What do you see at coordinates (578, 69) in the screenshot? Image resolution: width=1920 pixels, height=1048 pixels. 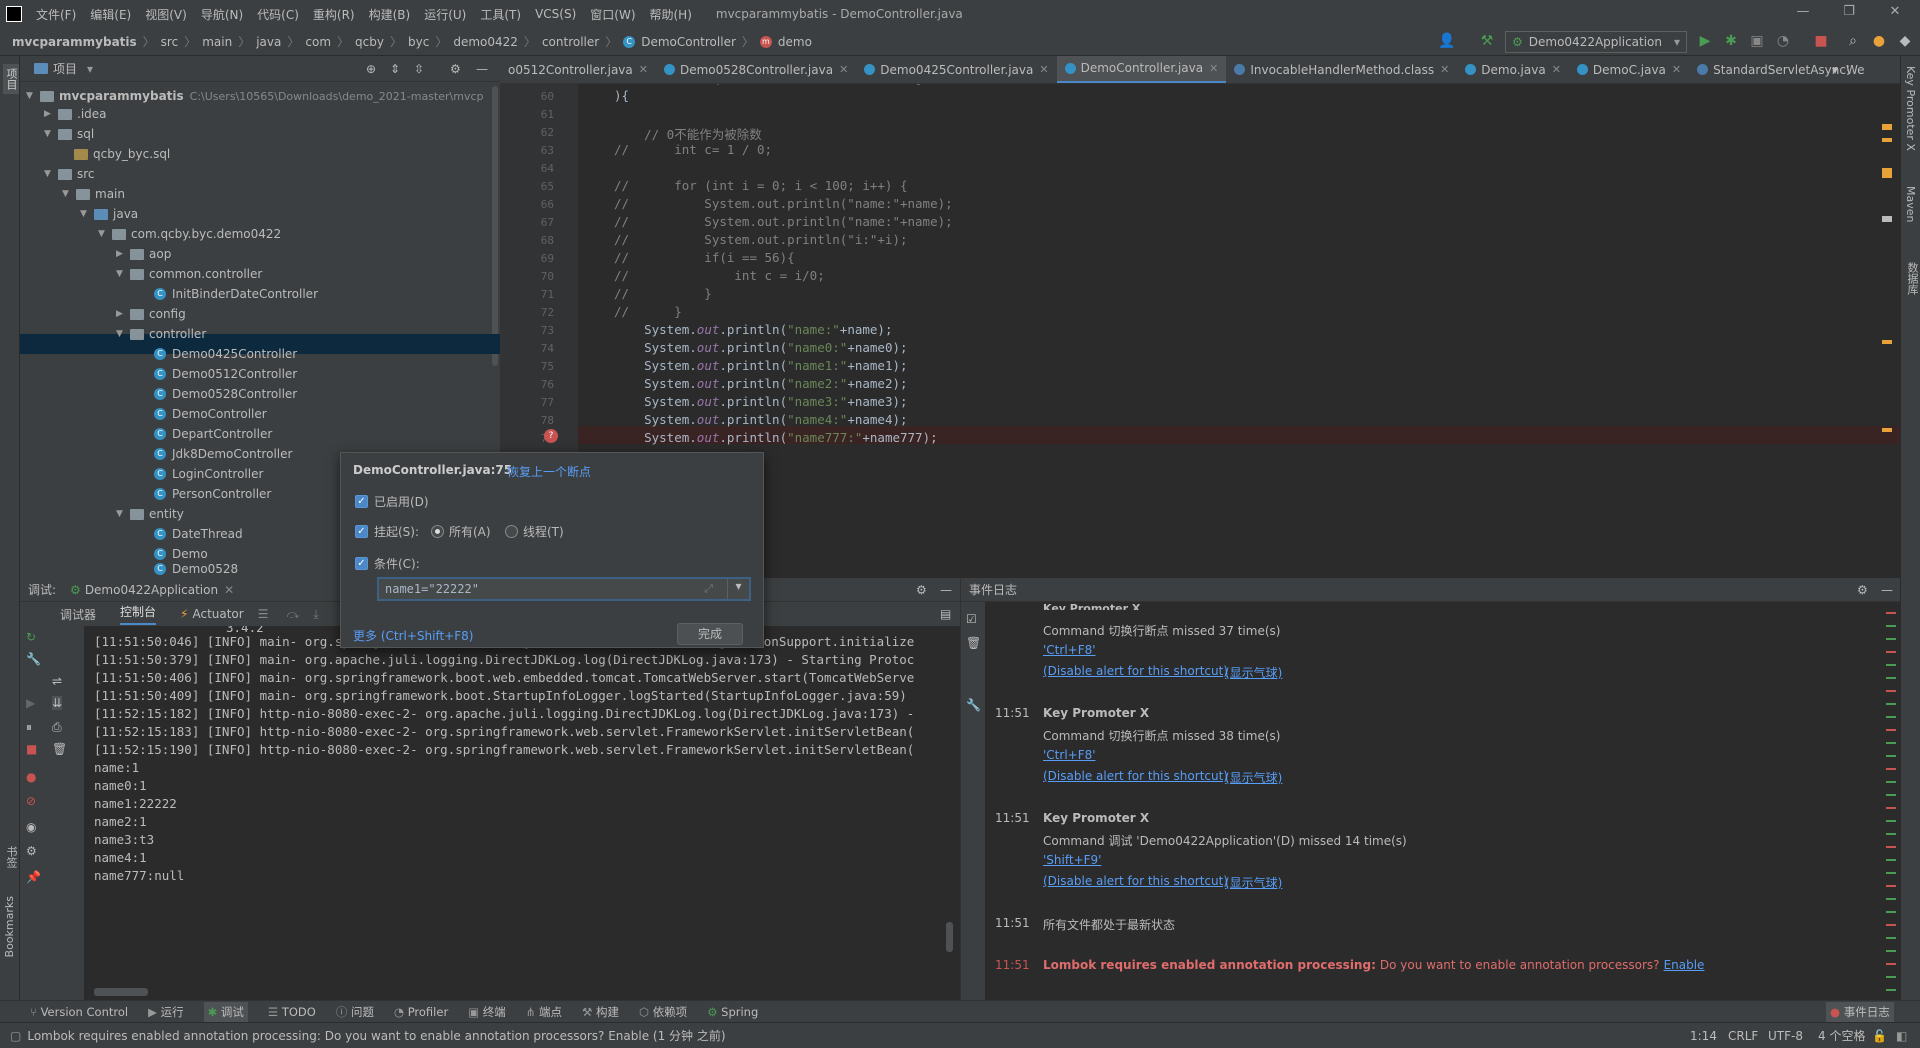 I see `tab-demo0512: o0512Controller.java ✕` at bounding box center [578, 69].